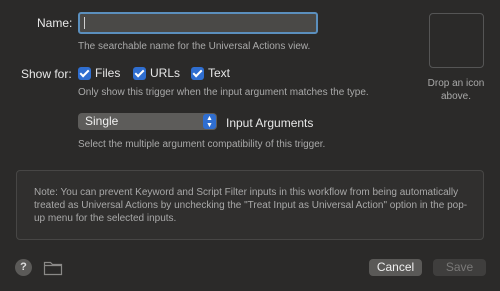  I want to click on urls-checkbox: URLs, so click(156, 73).